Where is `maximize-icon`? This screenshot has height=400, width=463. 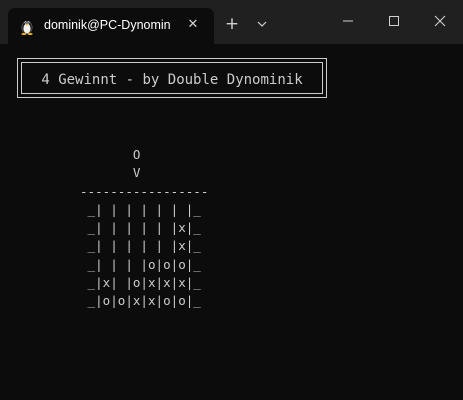
maximize-icon is located at coordinates (394, 21).